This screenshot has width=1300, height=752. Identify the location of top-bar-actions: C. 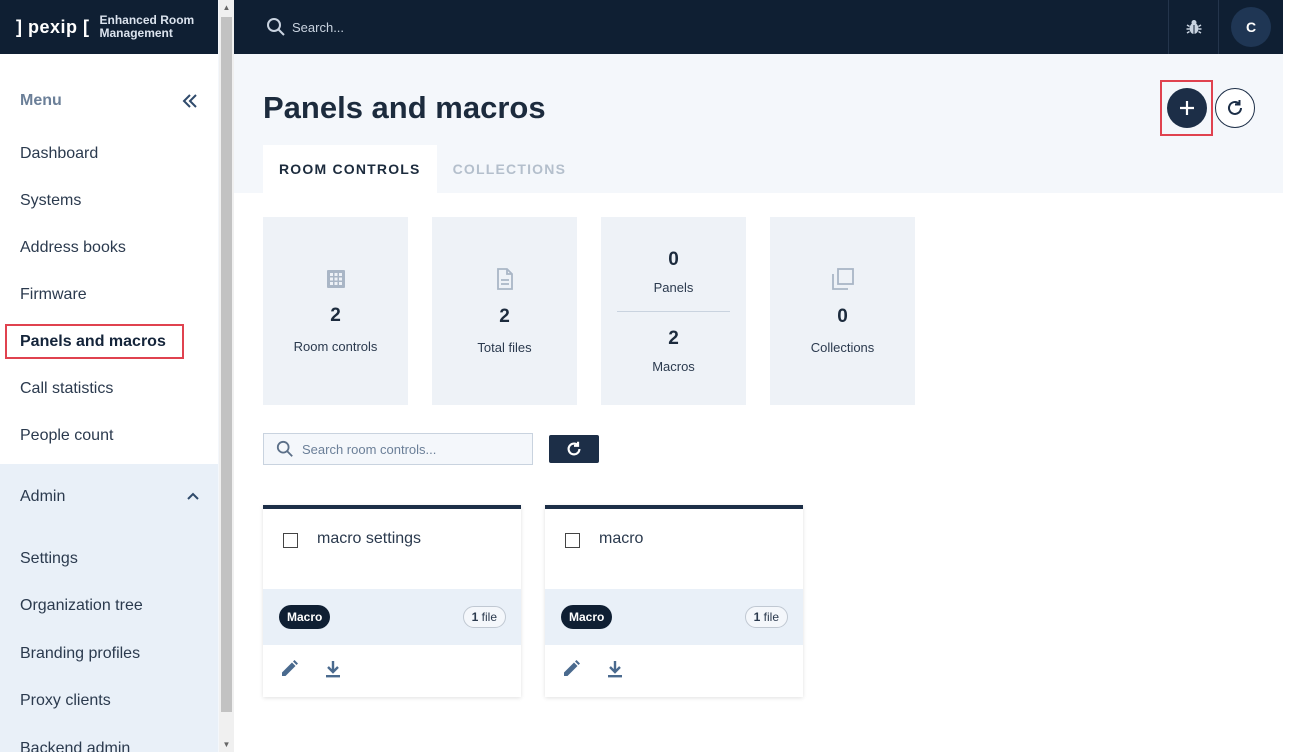
(1225, 27).